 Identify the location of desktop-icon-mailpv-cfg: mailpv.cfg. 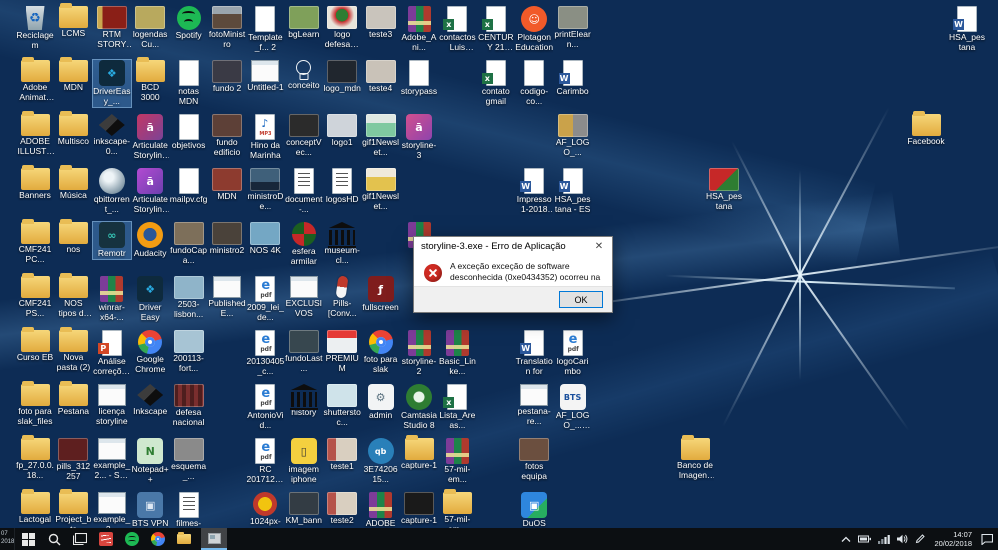
(189, 186).